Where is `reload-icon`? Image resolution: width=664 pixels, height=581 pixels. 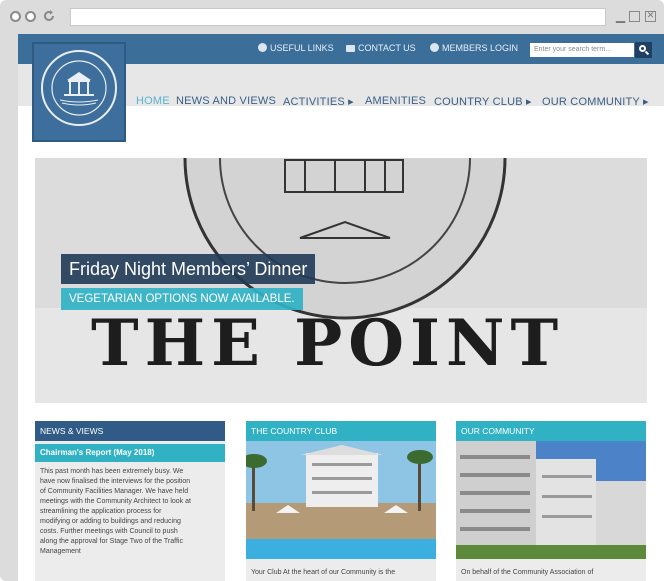
reload-icon is located at coordinates (49, 16).